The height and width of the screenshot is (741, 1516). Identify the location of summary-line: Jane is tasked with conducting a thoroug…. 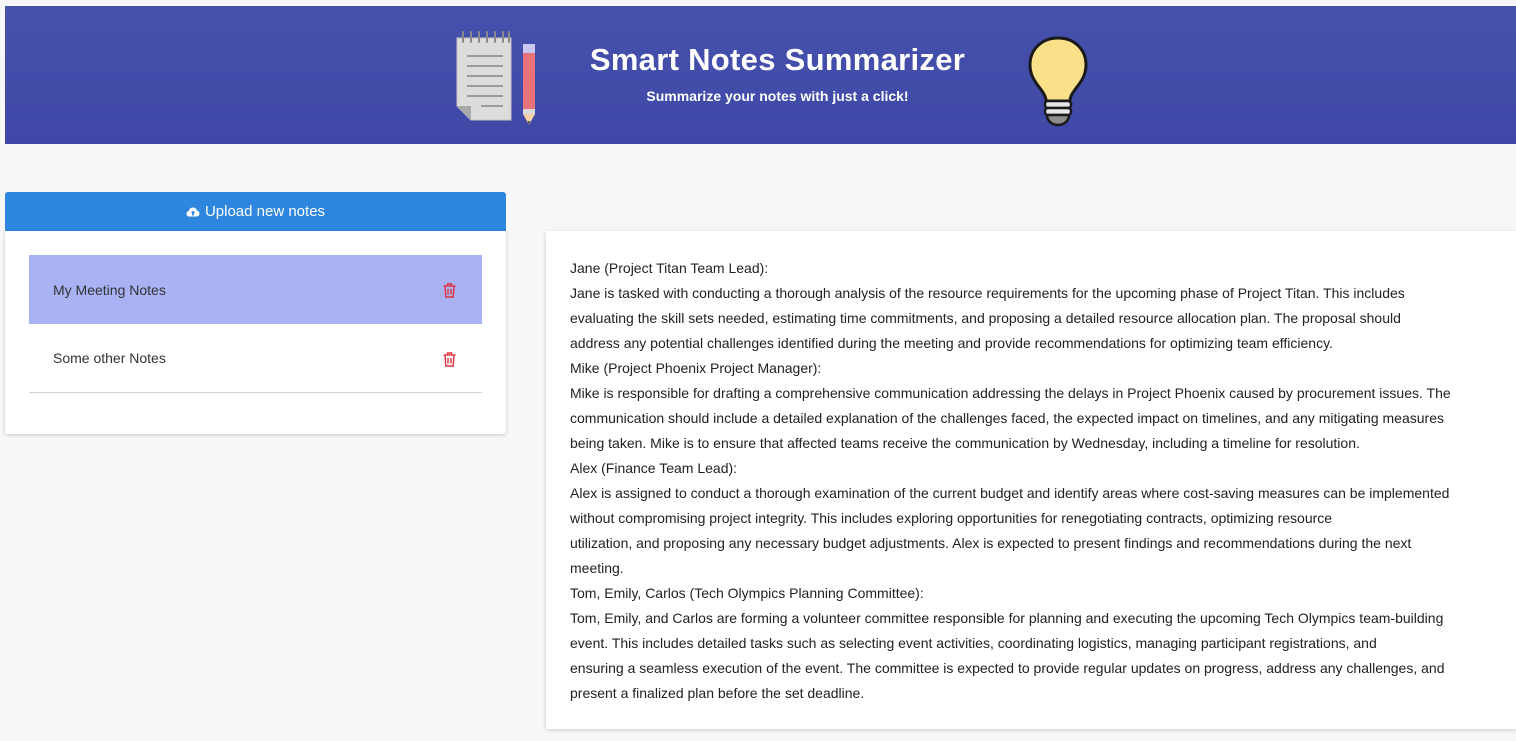
(987, 293).